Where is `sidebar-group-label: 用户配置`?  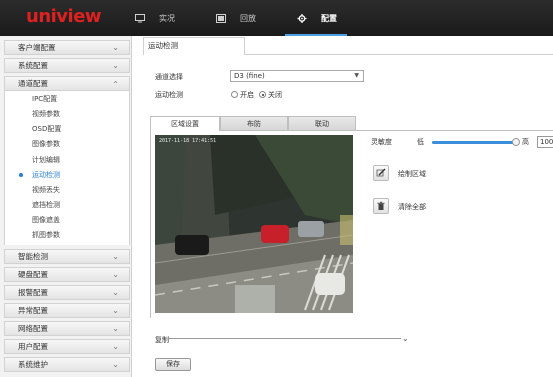
sidebar-group-label: 用户配置 is located at coordinates (33, 346).